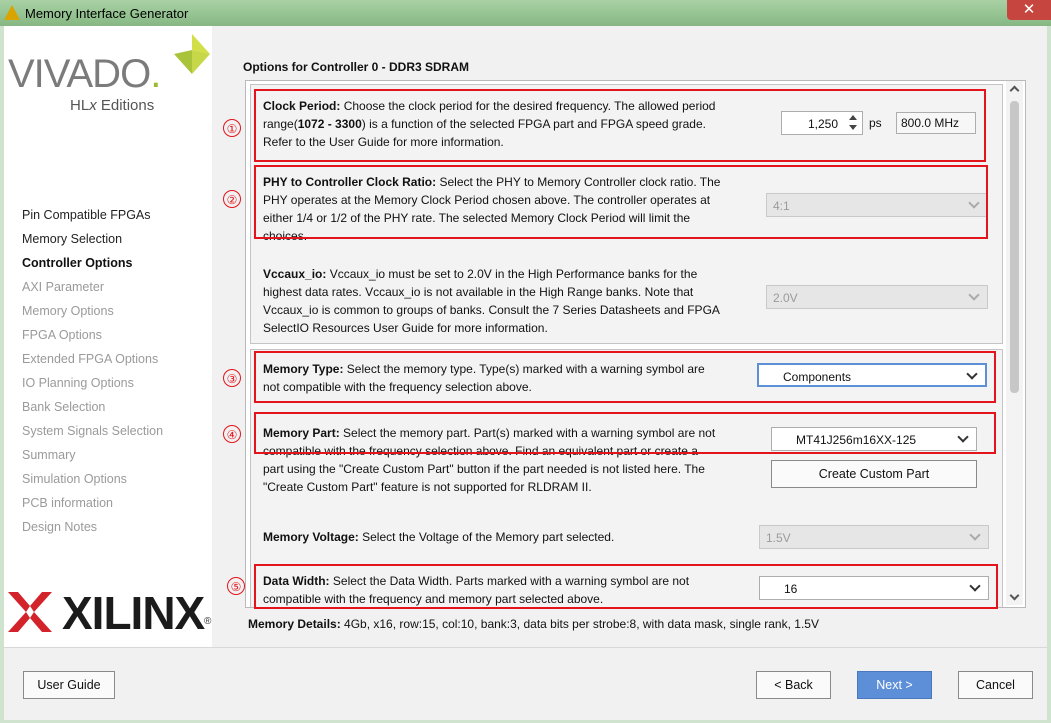 Image resolution: width=1051 pixels, height=723 pixels. I want to click on nav-item-design-notes: Design Notes, so click(60, 527).